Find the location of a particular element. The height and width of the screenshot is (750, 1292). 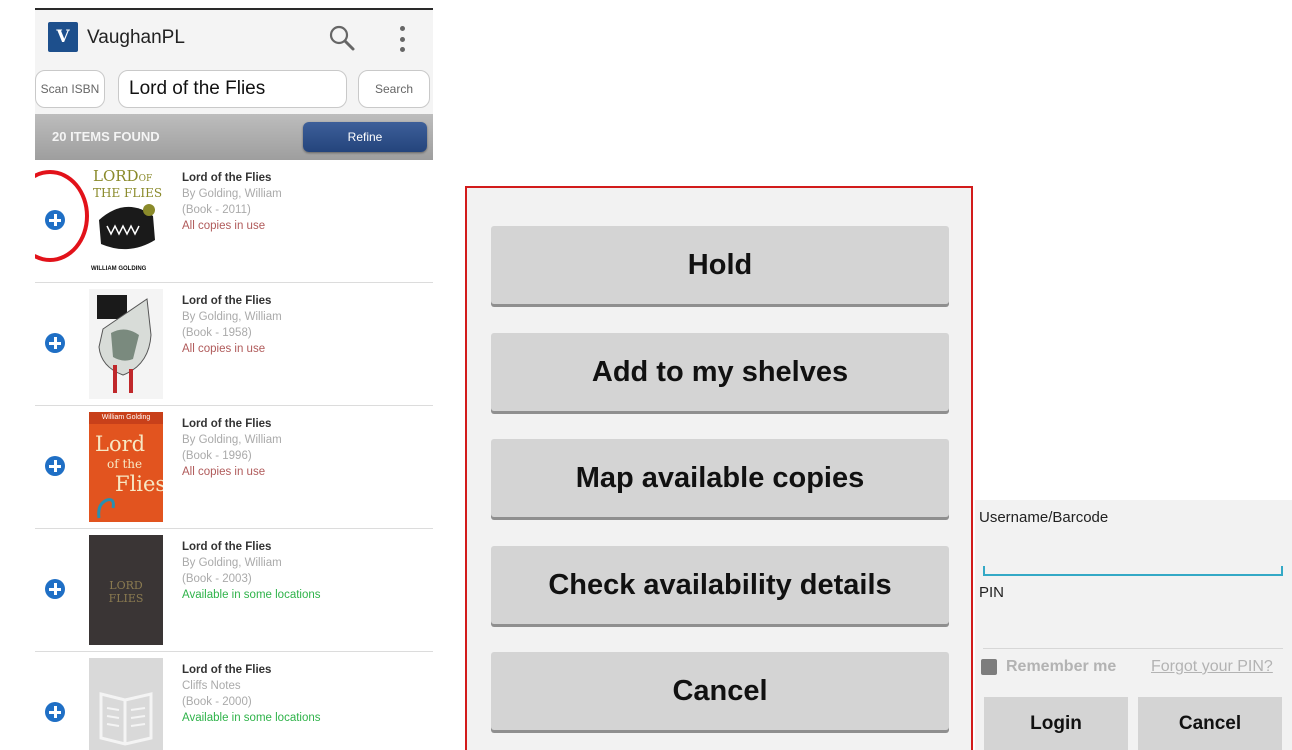

cover-title: Lord of the Flies is located at coordinates (129, 464).